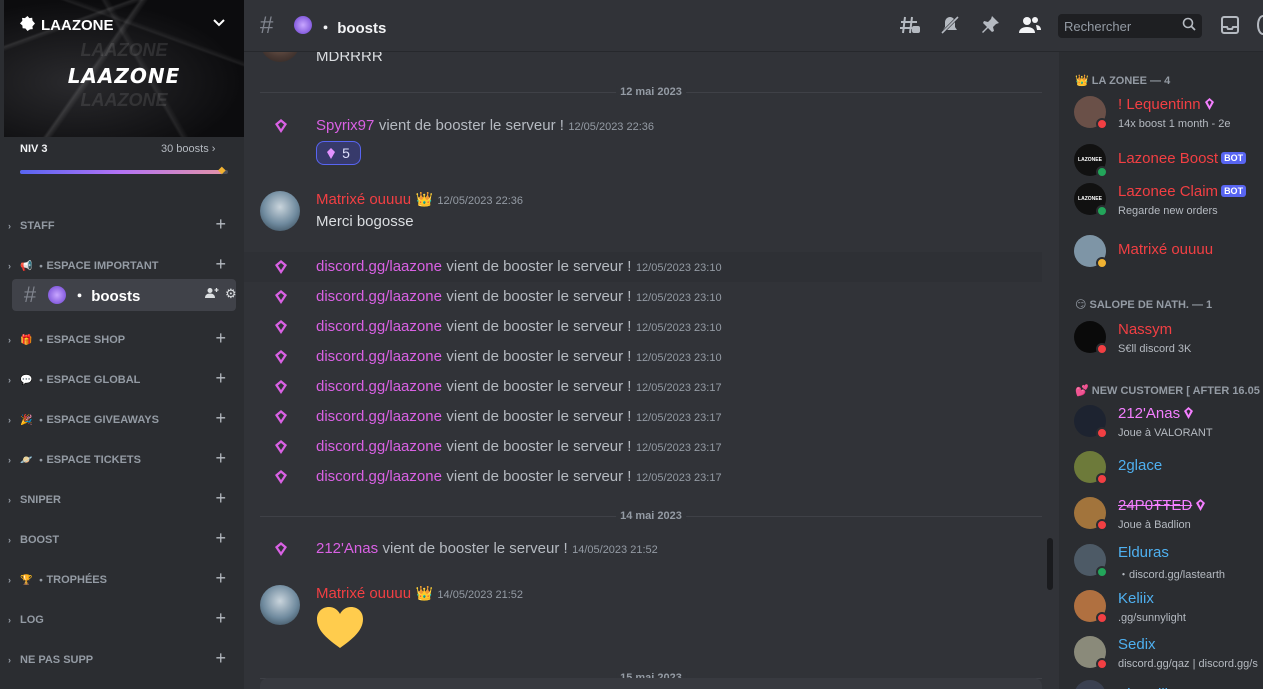 The height and width of the screenshot is (689, 1263). Describe the element at coordinates (86, 340) in the screenshot. I see `category-label: ESPACE SHOP` at that location.